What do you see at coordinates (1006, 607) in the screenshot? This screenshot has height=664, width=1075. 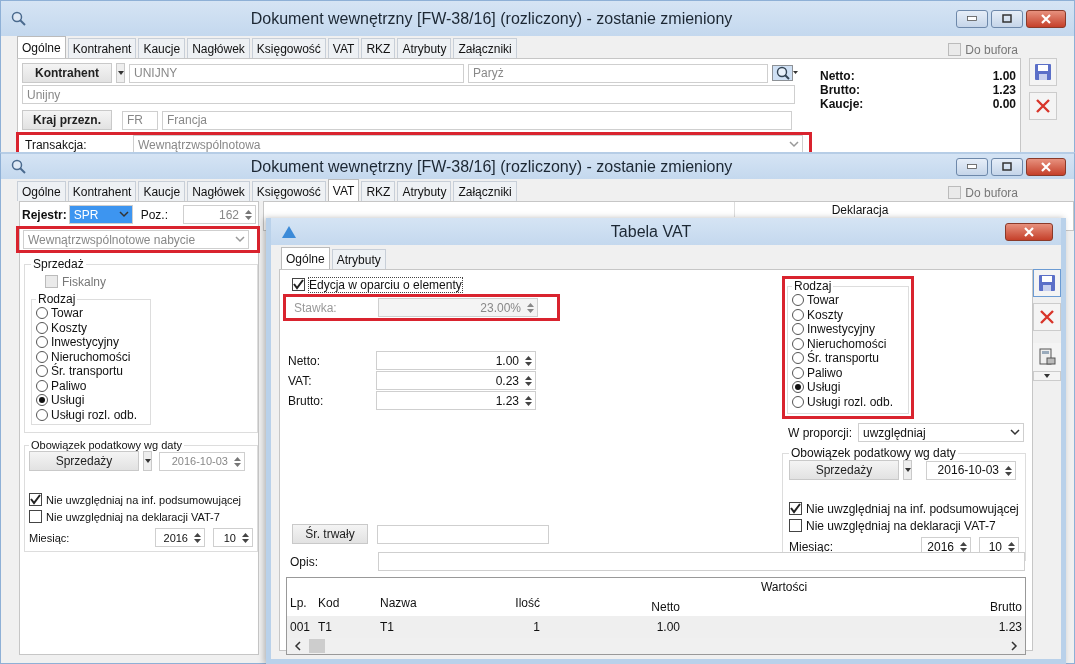 I see `column-header: Brutto` at bounding box center [1006, 607].